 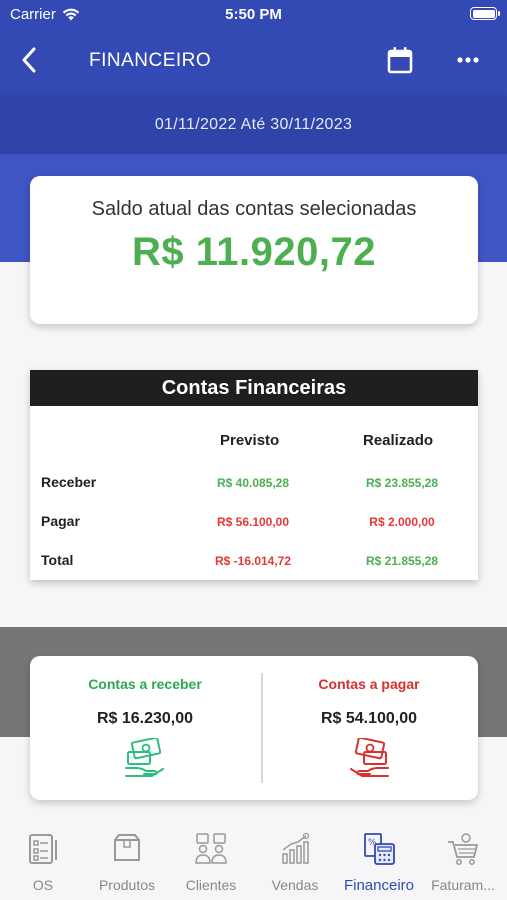 What do you see at coordinates (211, 848) in the screenshot?
I see `clients-icon` at bounding box center [211, 848].